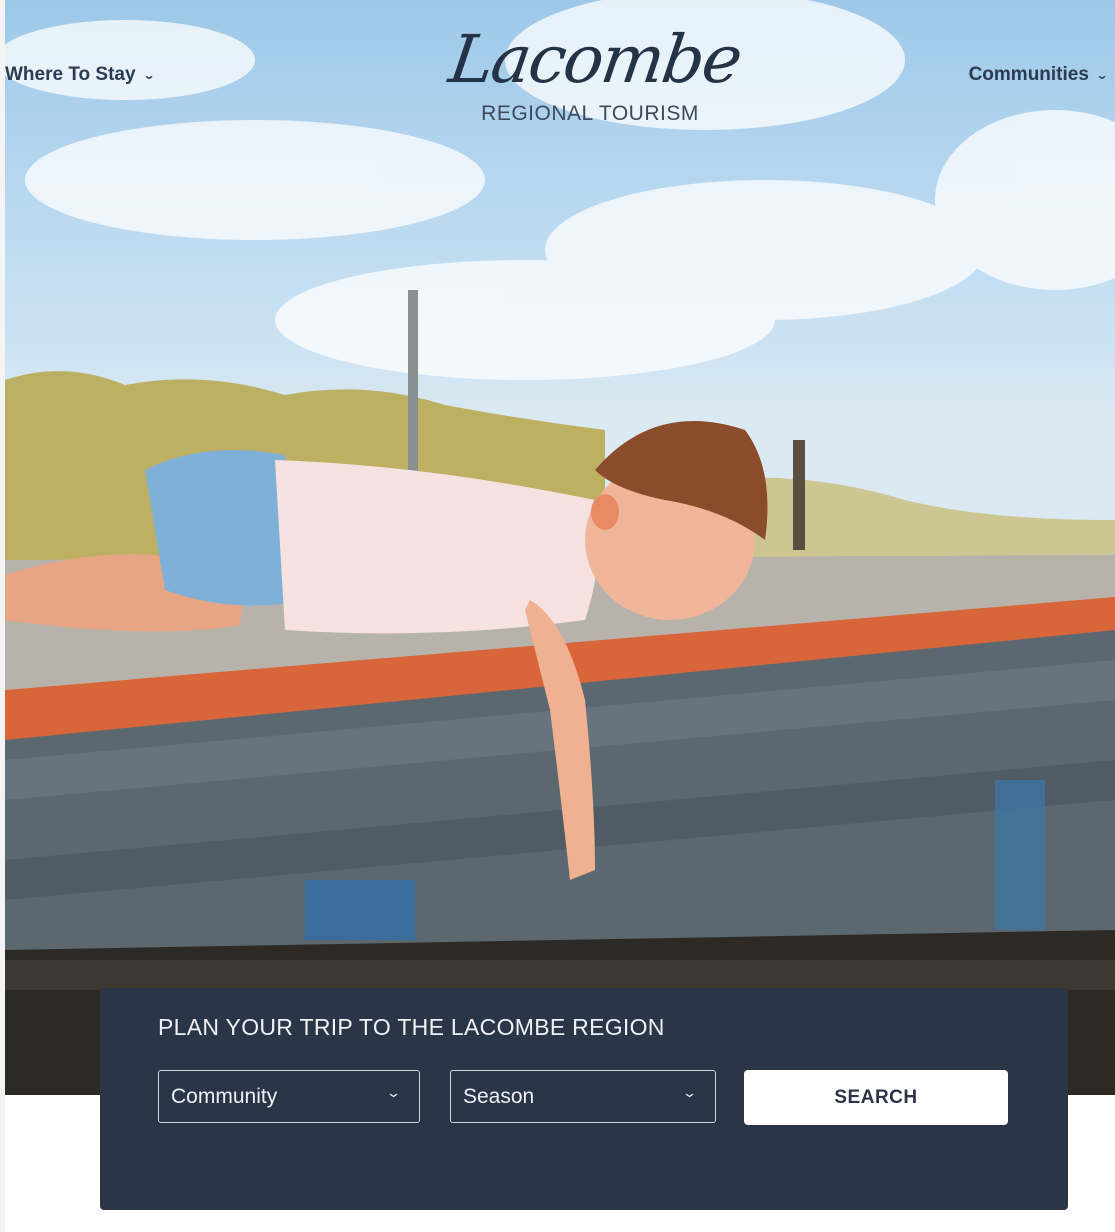 Image resolution: width=1115 pixels, height=1232 pixels. Describe the element at coordinates (590, 113) in the screenshot. I see `logo-subtitle: REGIONAL TOURISM` at that location.